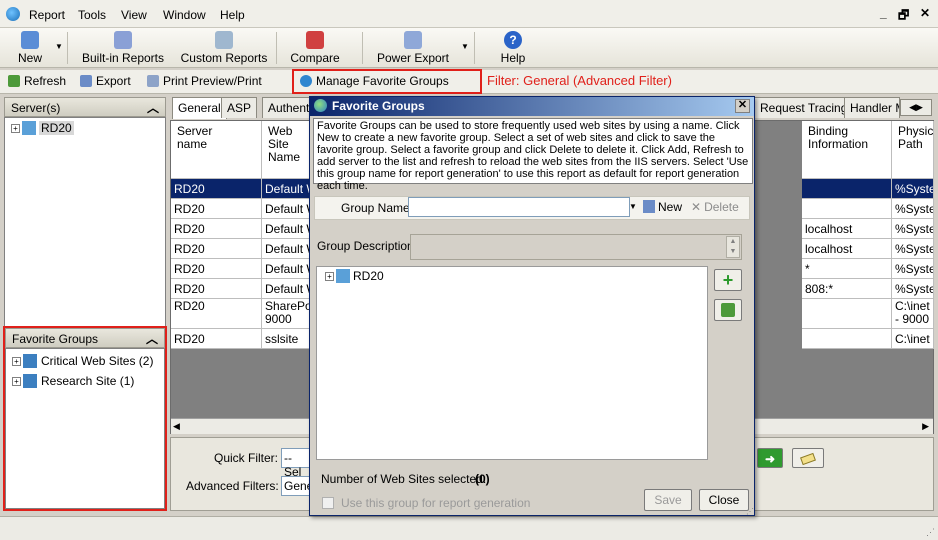  I want to click on tab-handler-mappings: Handler M, so click(872, 107).